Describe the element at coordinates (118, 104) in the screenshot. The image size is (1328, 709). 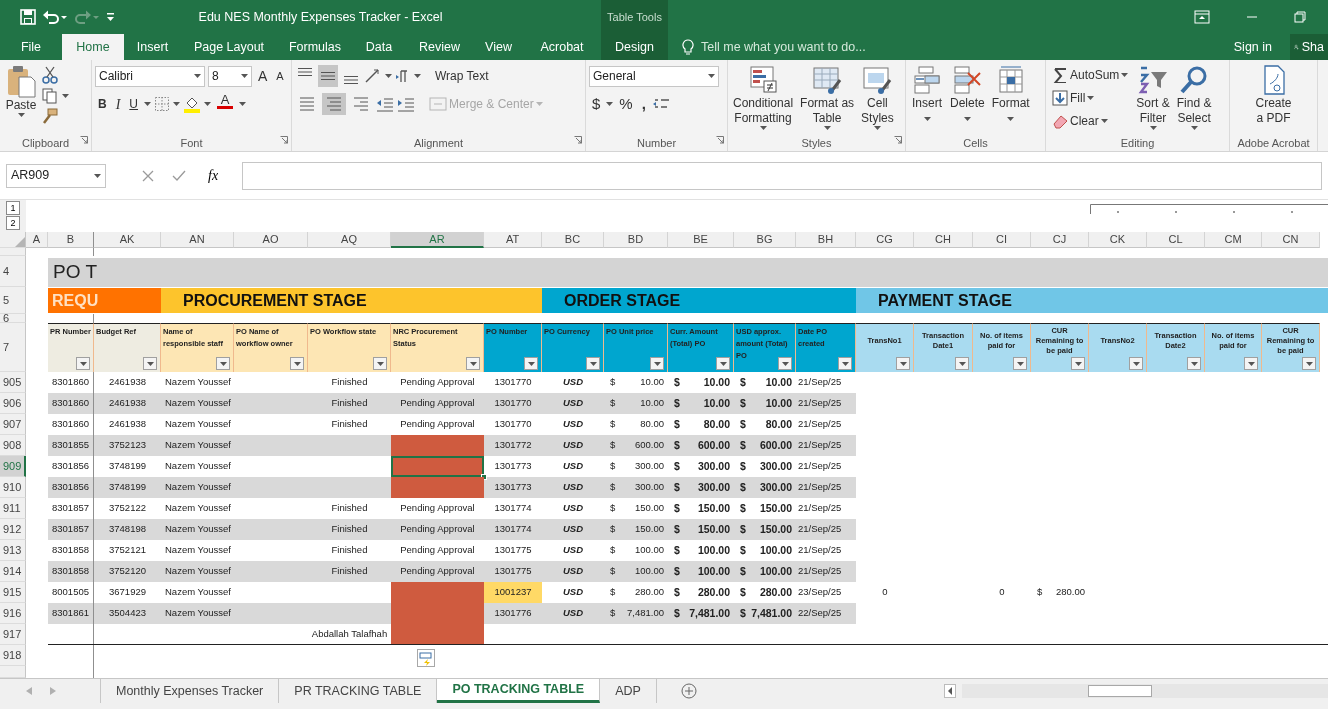
I see `italic-button: I` at that location.